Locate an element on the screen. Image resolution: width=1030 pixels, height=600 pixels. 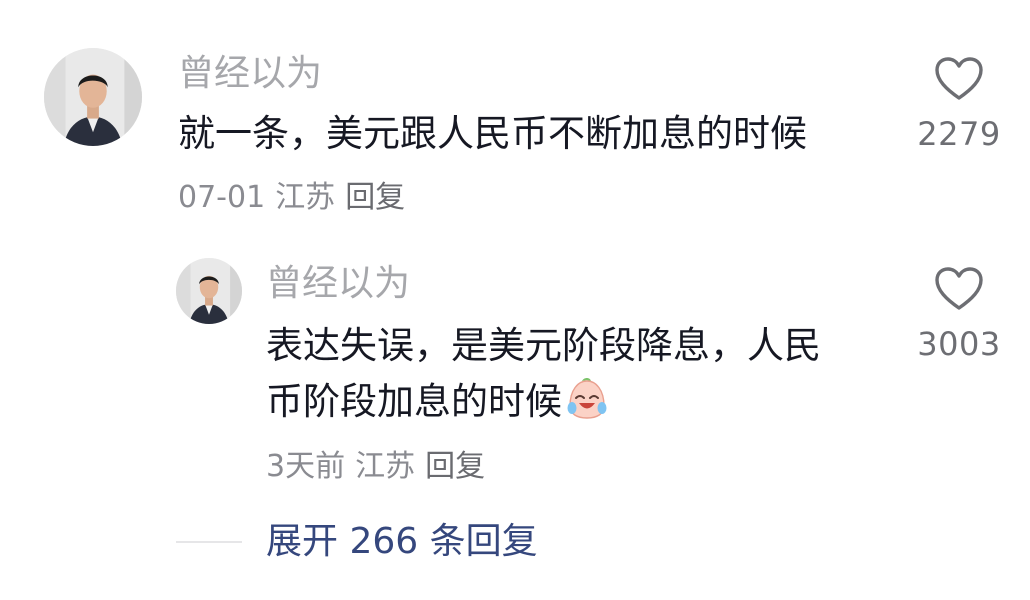
reply-date: 3天前 is located at coordinates (306, 466).